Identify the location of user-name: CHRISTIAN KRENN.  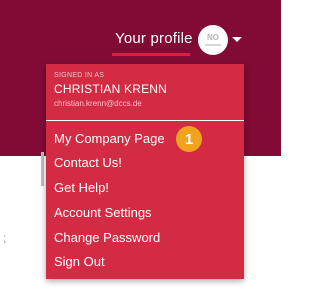
(111, 89).